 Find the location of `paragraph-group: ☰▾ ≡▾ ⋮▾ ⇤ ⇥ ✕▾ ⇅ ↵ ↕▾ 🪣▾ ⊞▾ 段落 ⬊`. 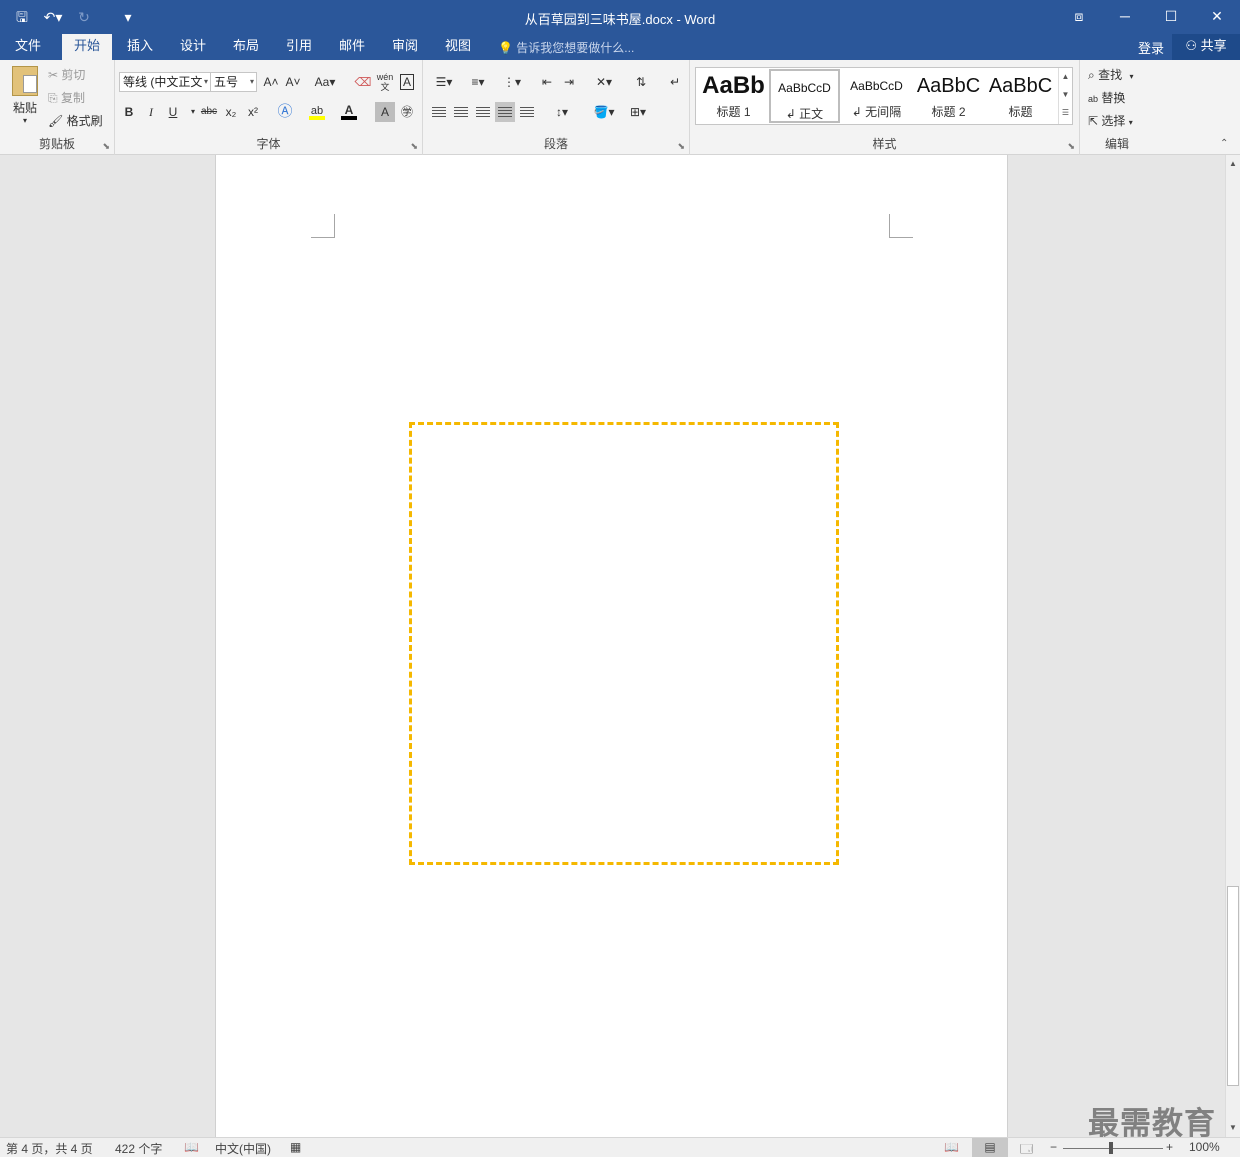

paragraph-group: ☰▾ ≡▾ ⋮▾ ⇤ ⇥ ✕▾ ⇅ ↵ ↕▾ 🪣▾ ⊞▾ 段落 ⬊ is located at coordinates (556, 107).